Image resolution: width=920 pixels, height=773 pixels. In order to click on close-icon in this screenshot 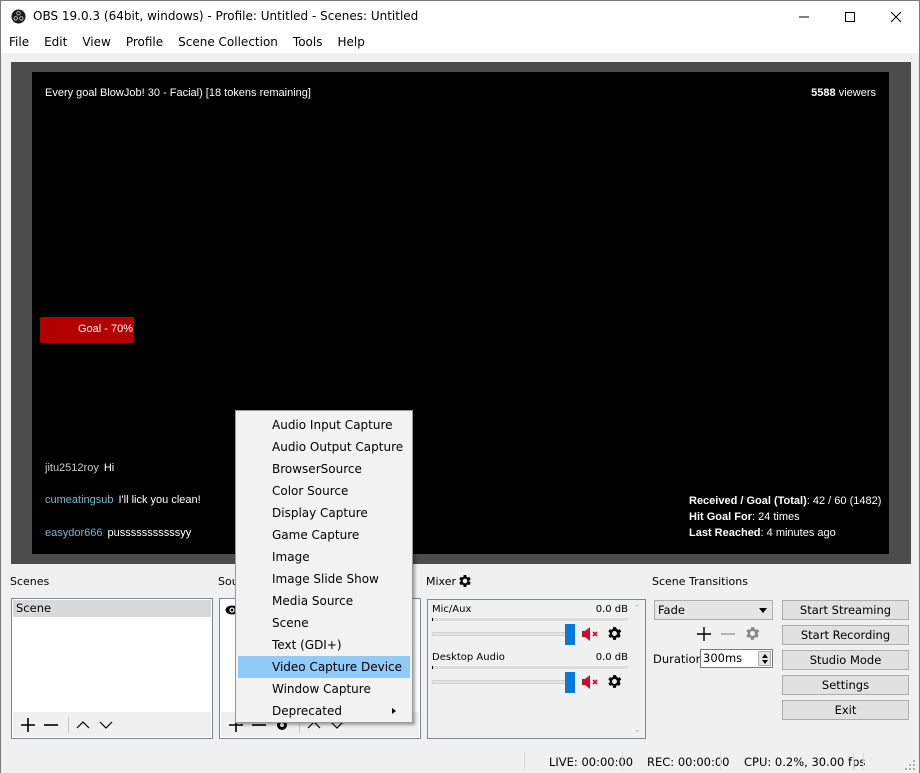, I will do `click(896, 16)`.